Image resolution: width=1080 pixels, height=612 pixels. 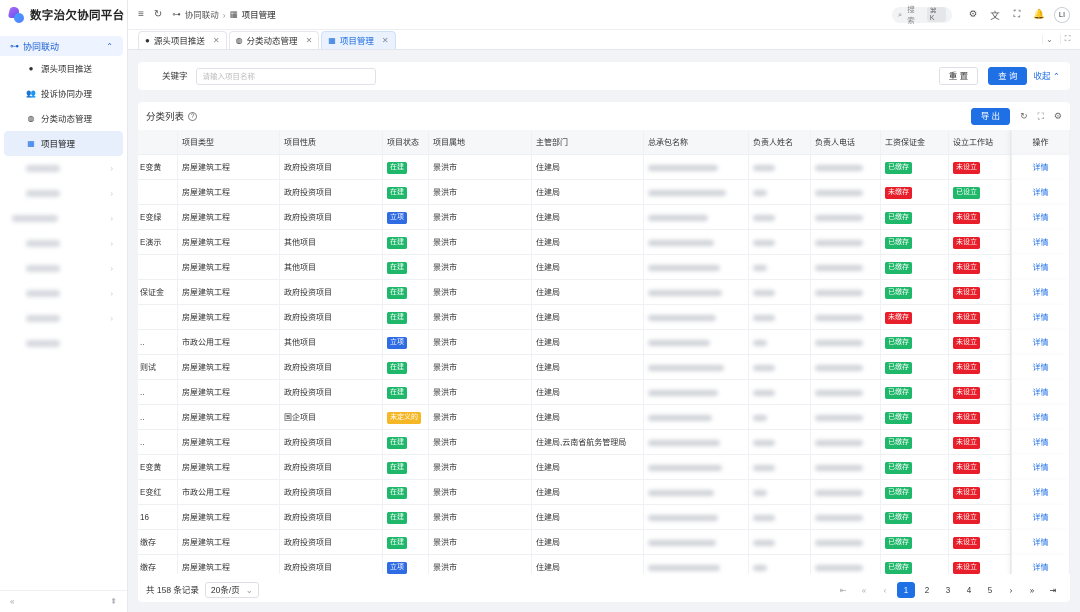 What do you see at coordinates (1049, 39) in the screenshot?
I see `chevron-down-icon: ⌄` at bounding box center [1049, 39].